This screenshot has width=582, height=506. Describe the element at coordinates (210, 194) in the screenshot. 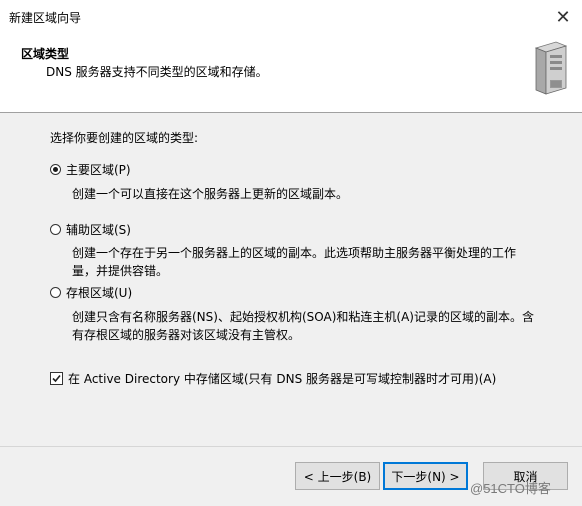

I see `primary-zone-description: 创建一个可以直接在这个服务器上更新的区域副本。` at that location.